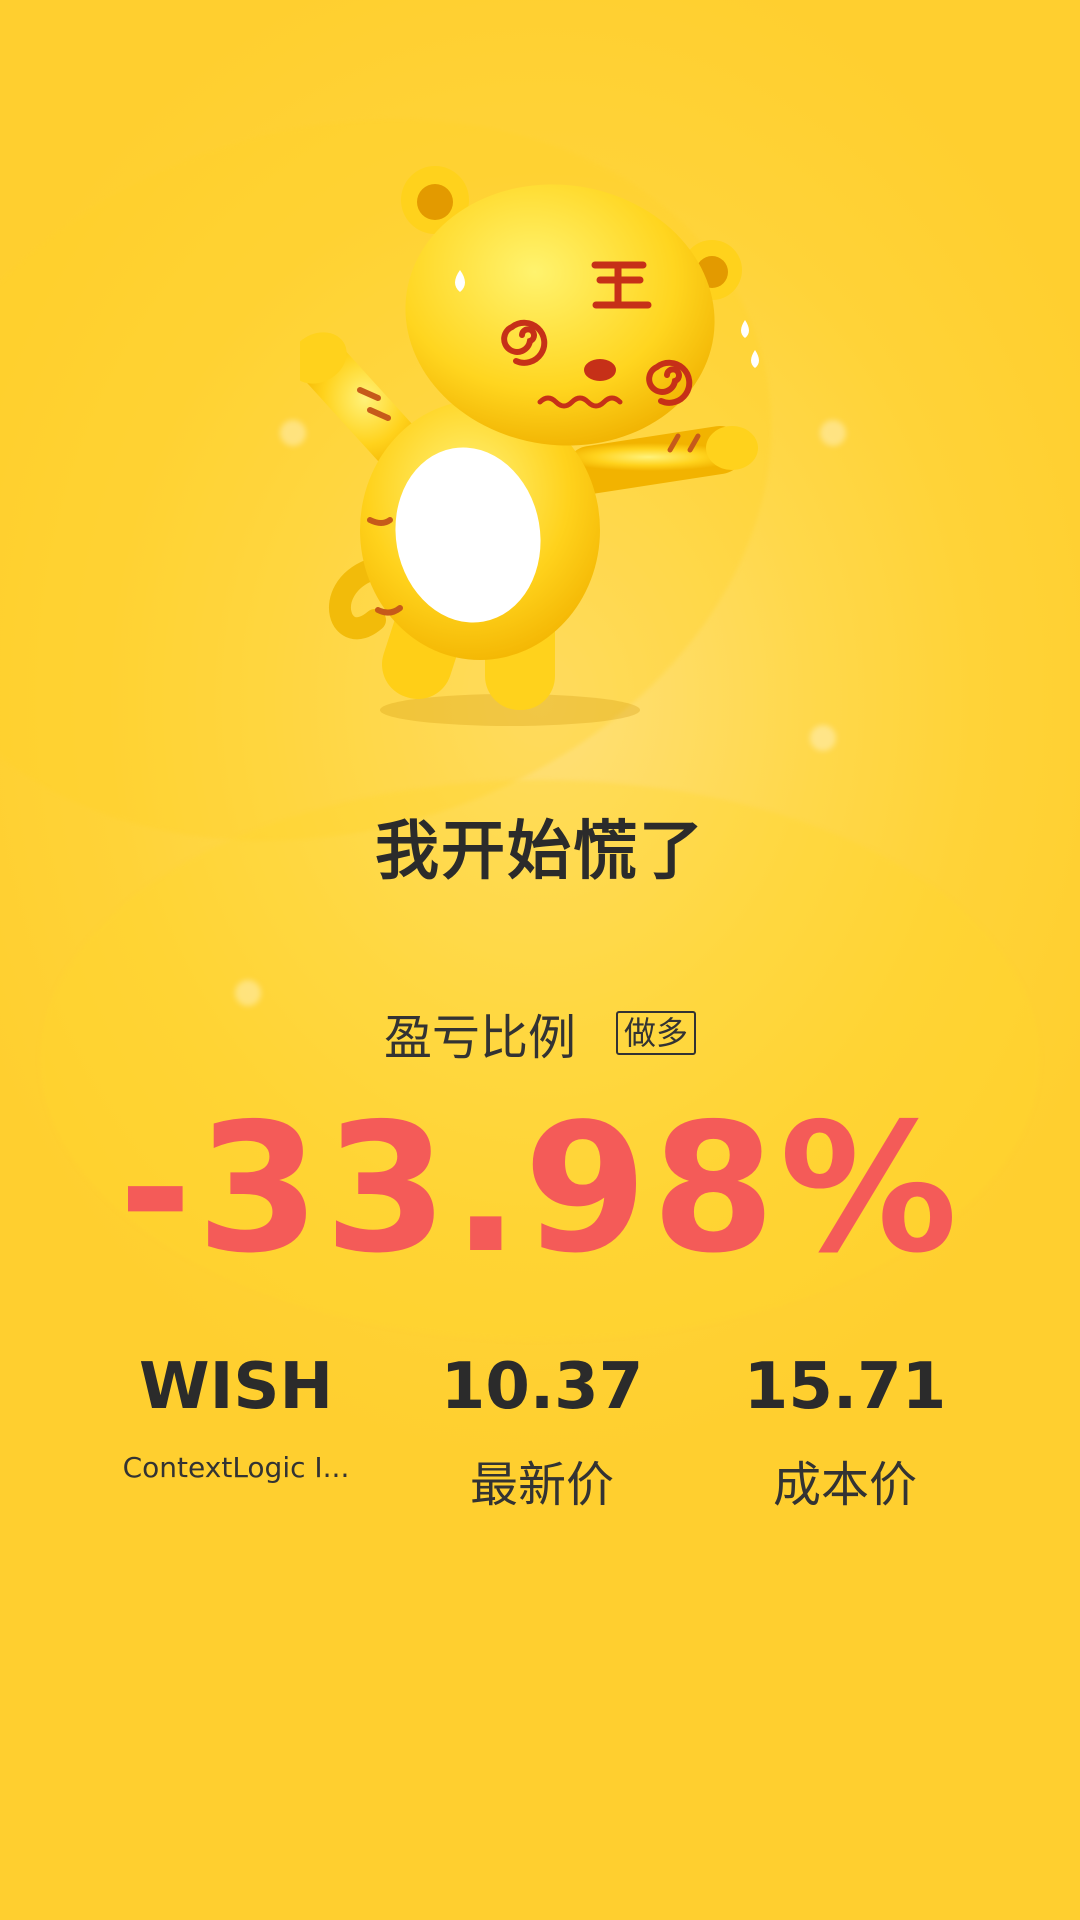  I want to click on cost-price: 15.71 成本价, so click(845, 1435).